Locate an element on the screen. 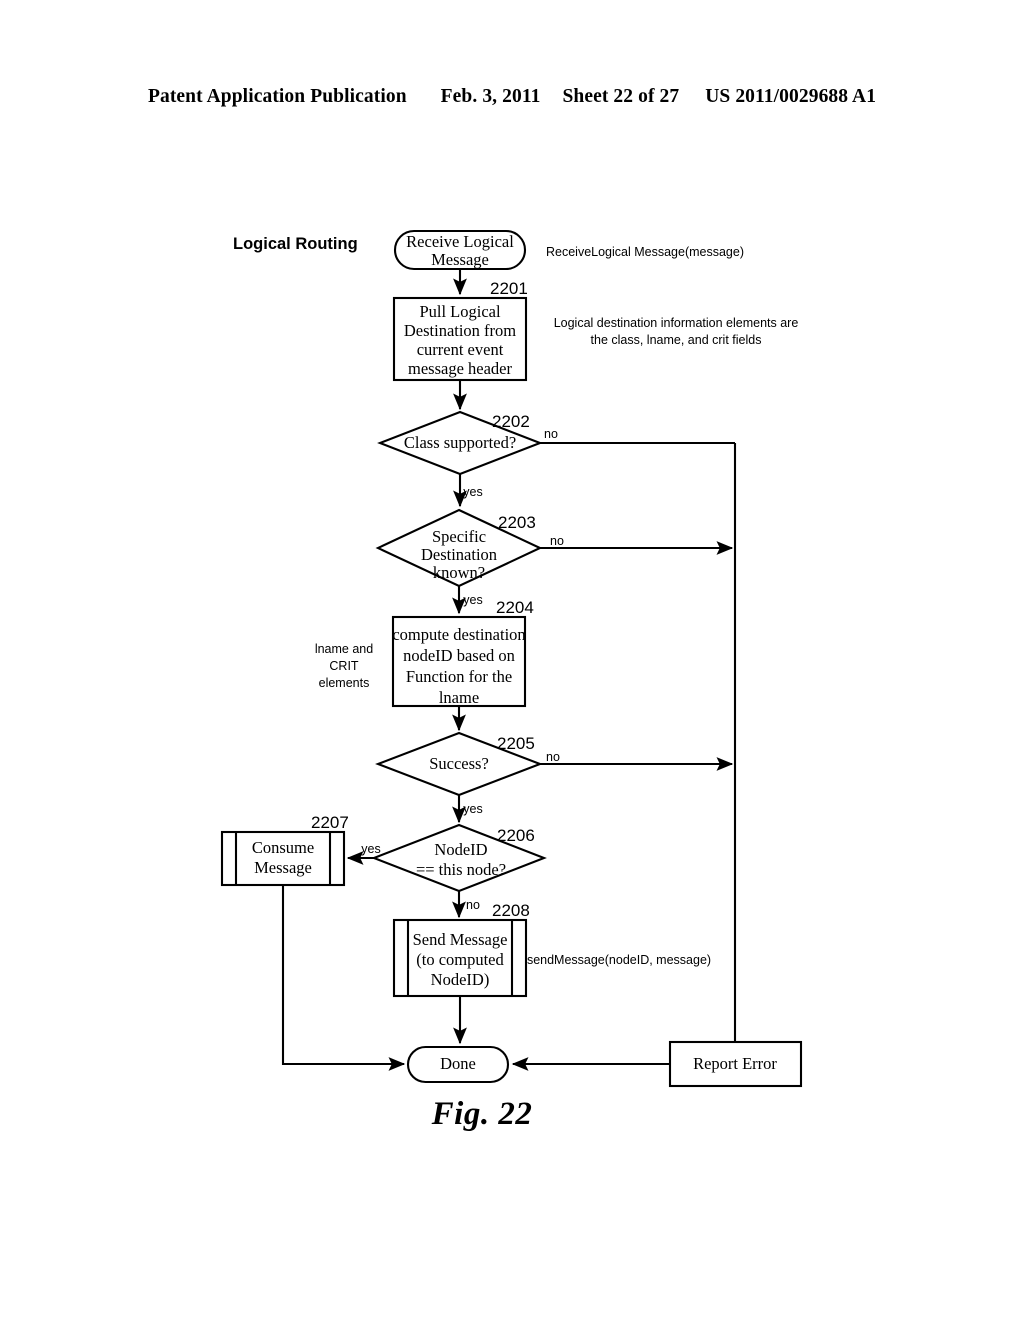 This screenshot has width=1024, height=1320. ref-number-2205: 2205 is located at coordinates (516, 743).